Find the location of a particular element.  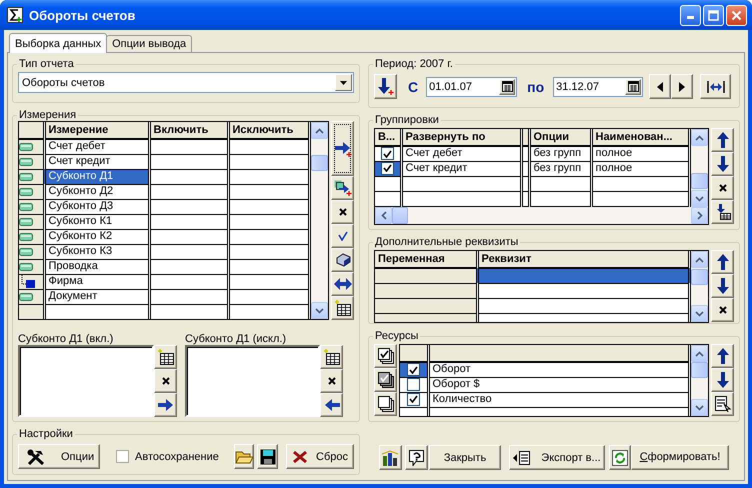

scroll-right-button is located at coordinates (699, 215).